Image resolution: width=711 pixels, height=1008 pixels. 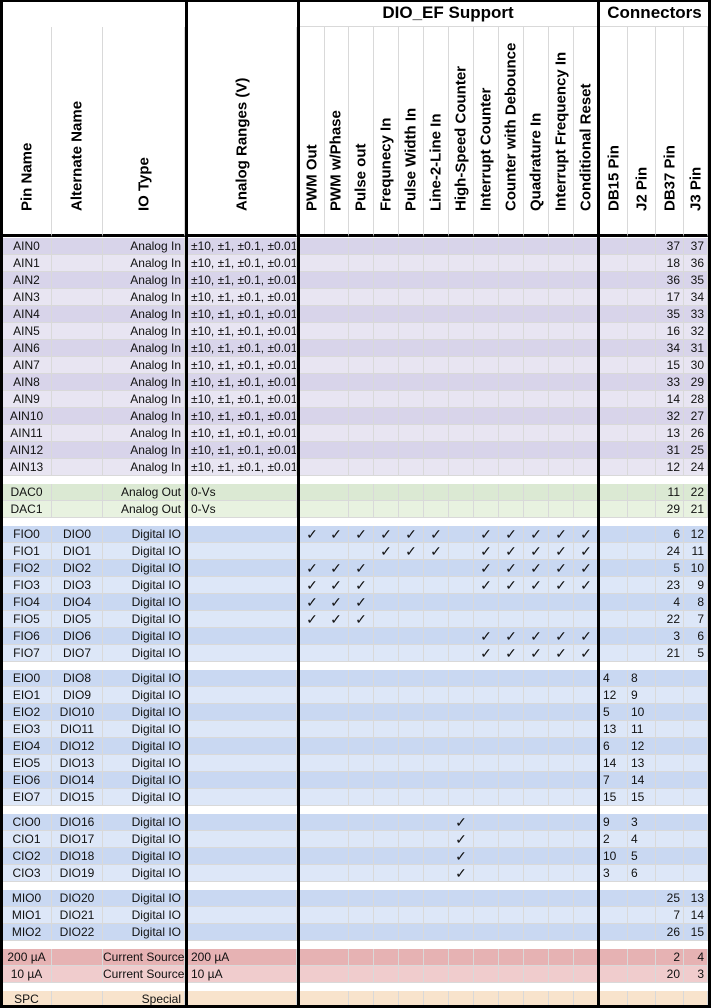 I want to click on header-connector-j2: J2 Pin, so click(x=642, y=132).